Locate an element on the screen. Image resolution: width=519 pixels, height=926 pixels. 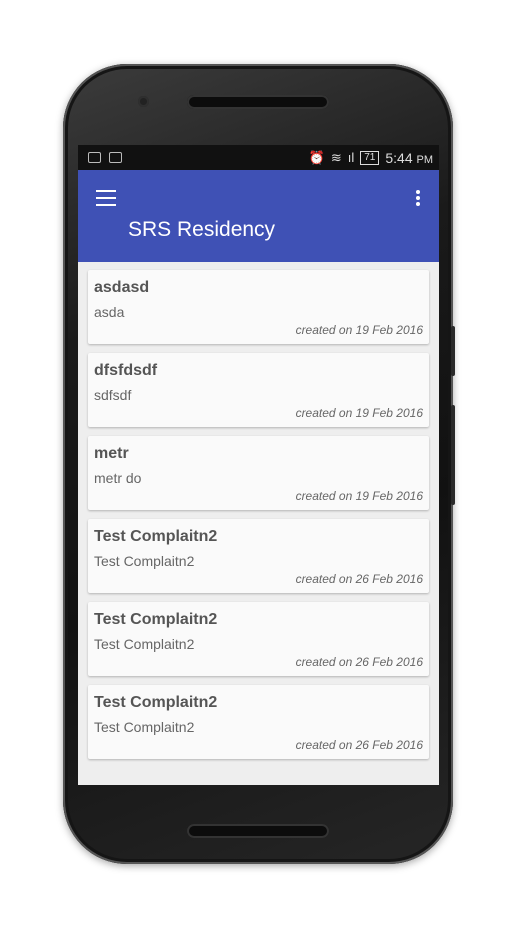
status-bar: ⏰ ≋ ıl 71 5:44 PM is located at coordinates (258, 157).